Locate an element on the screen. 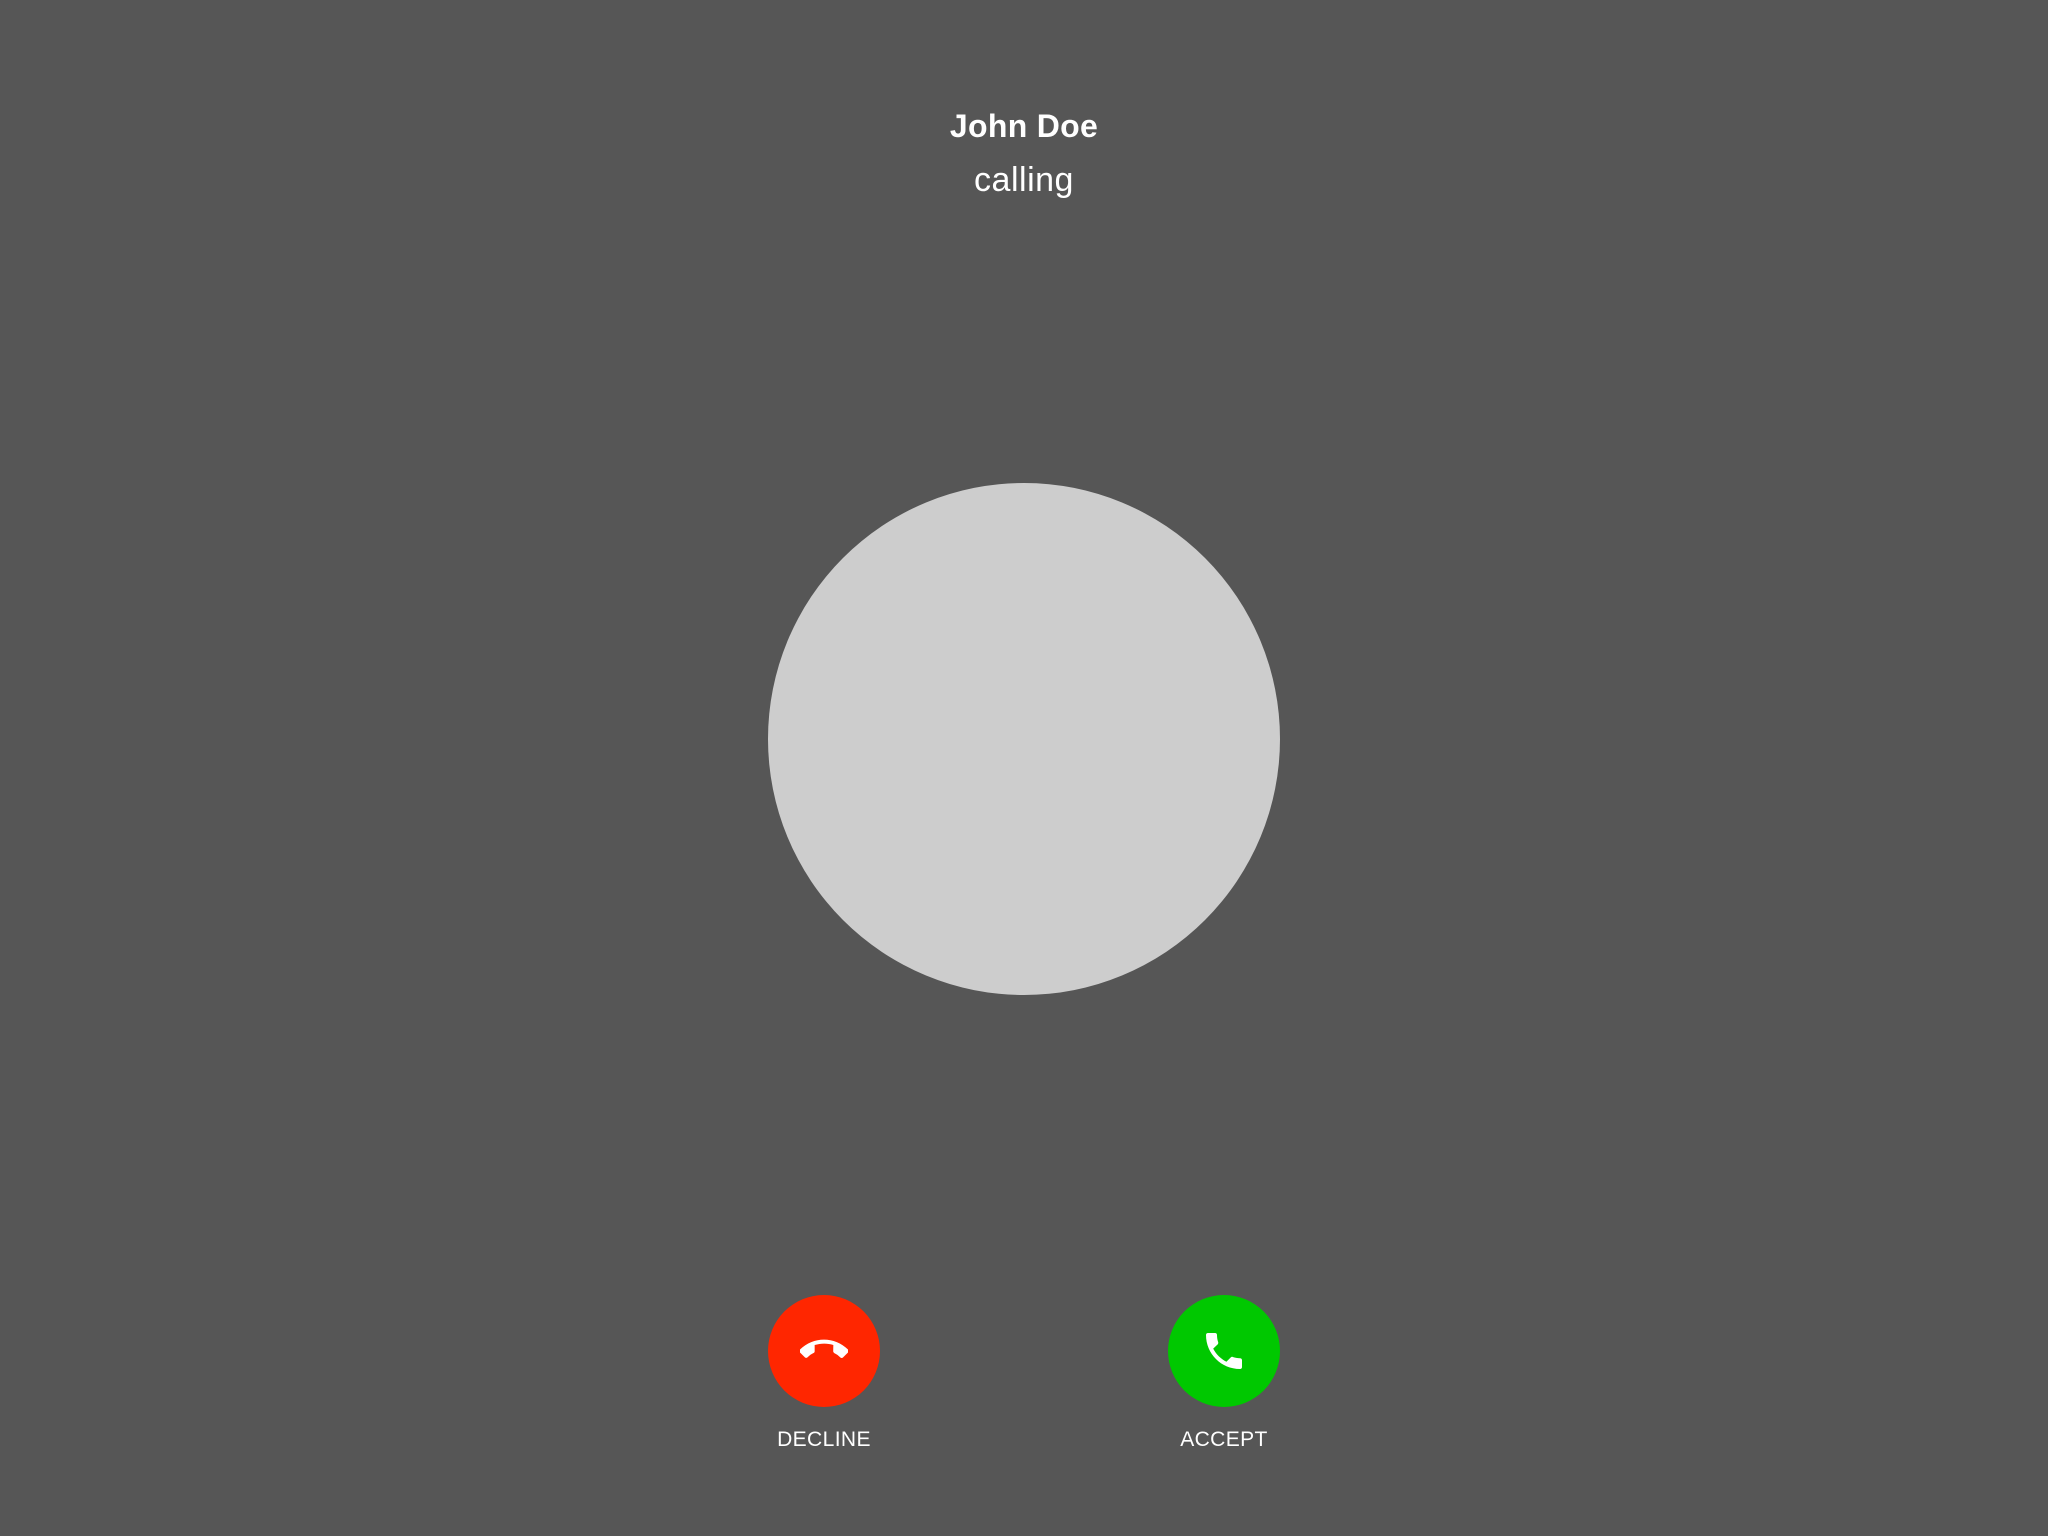 This screenshot has width=2048, height=1536. accept-button is located at coordinates (1224, 1351).